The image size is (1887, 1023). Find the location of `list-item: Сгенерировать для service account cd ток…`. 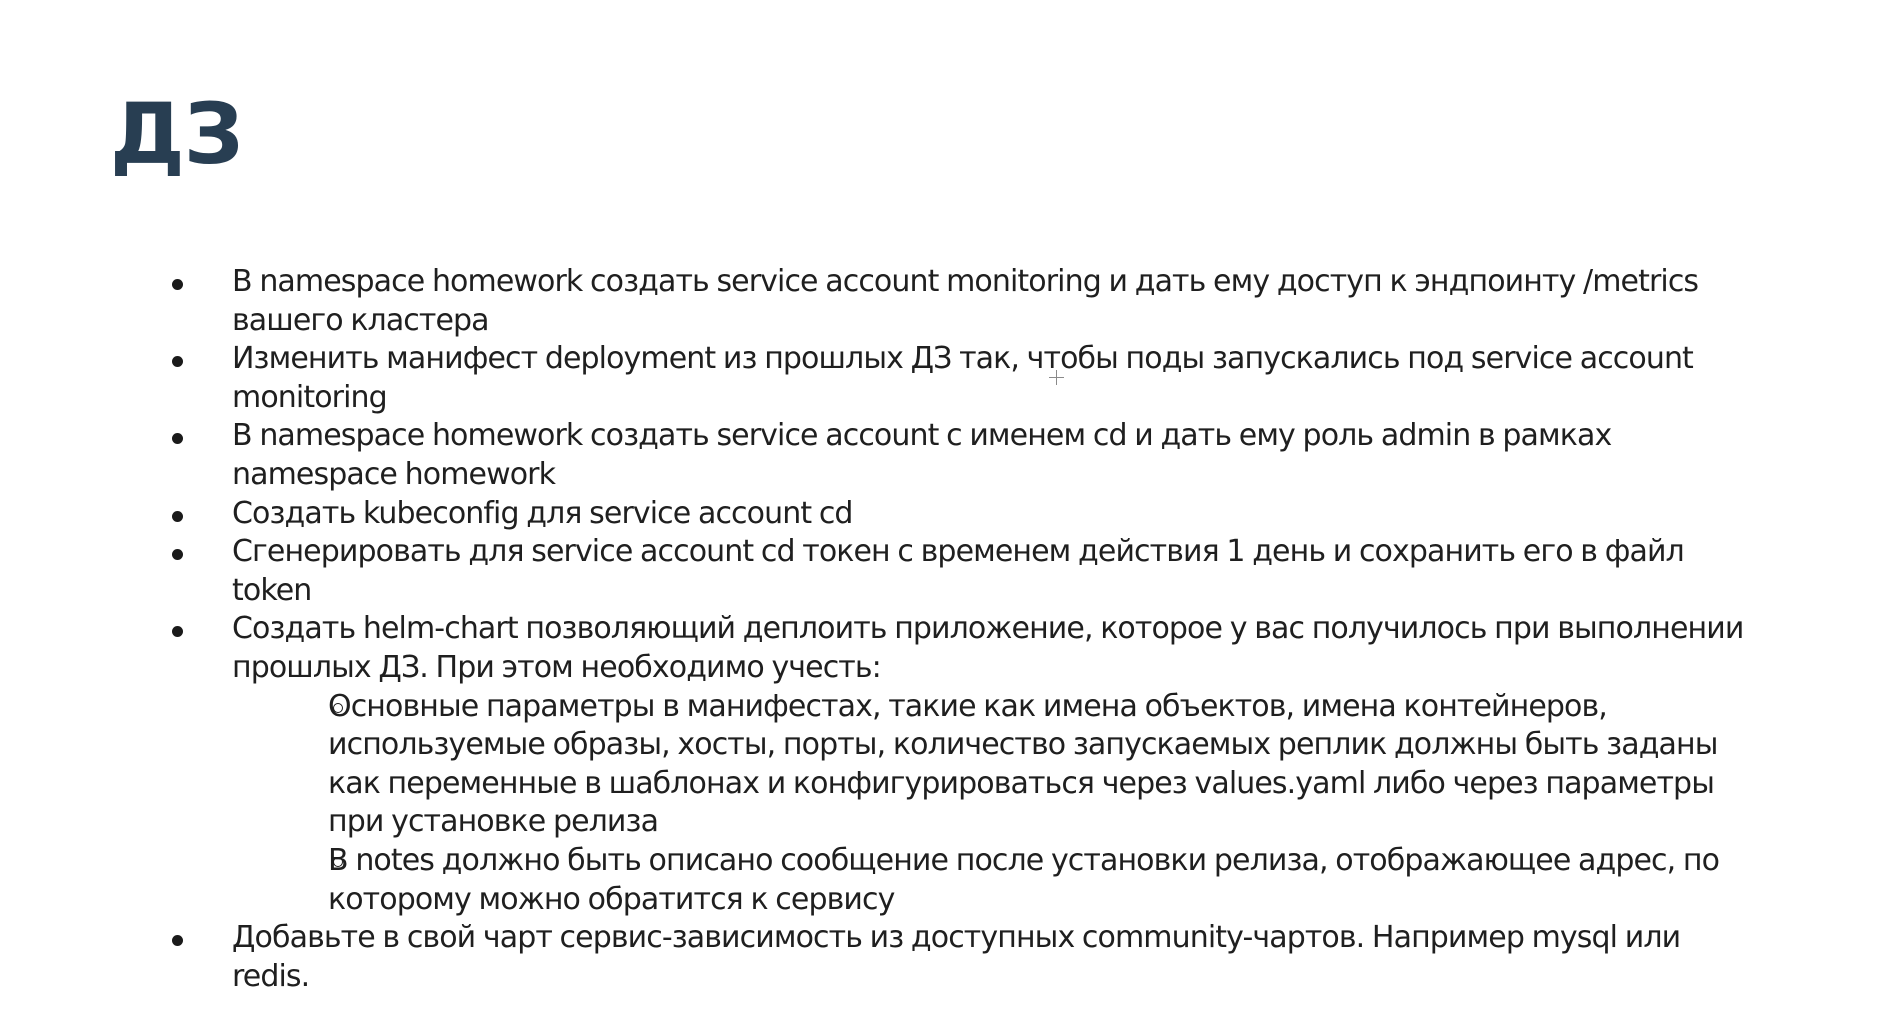

list-item: Сгенерировать для service account cd ток… is located at coordinates (964, 571).